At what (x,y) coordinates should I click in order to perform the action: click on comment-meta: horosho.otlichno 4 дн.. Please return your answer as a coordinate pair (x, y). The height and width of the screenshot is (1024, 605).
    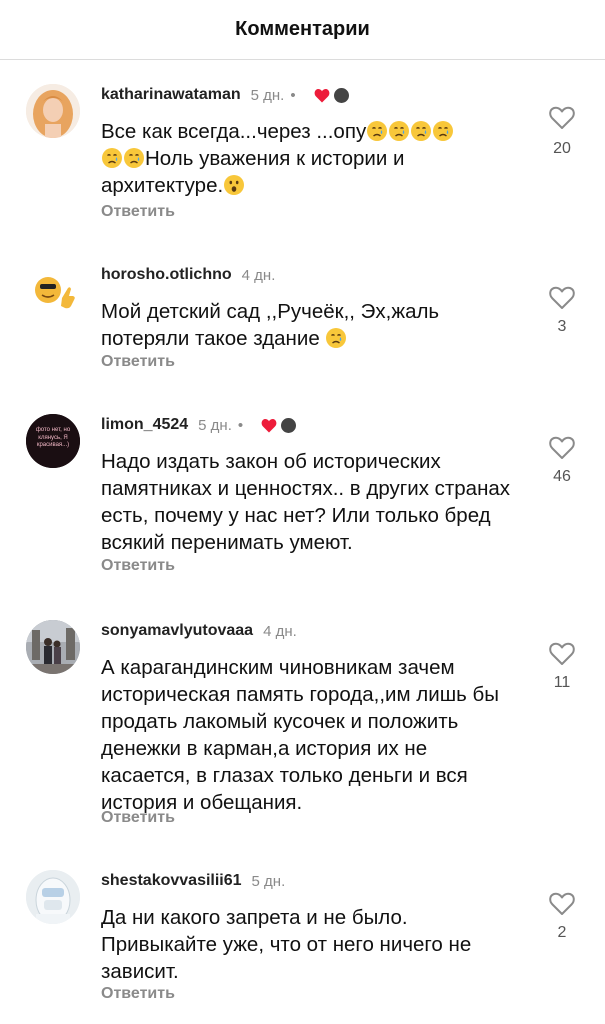
    Looking at the image, I should click on (188, 275).